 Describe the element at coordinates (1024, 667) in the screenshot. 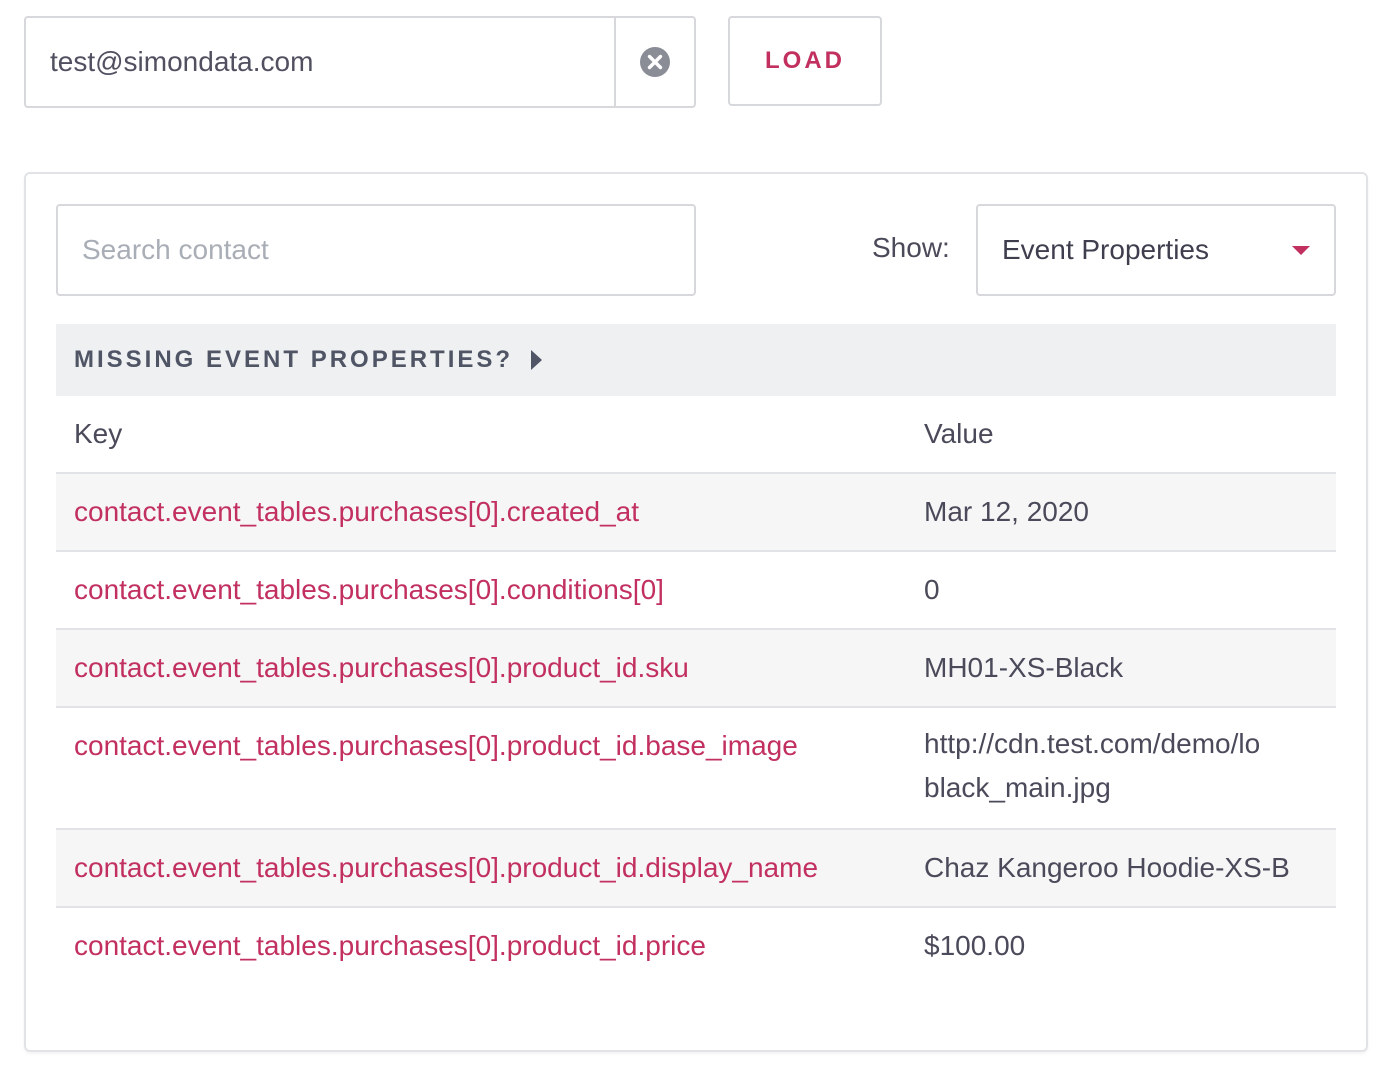

I see `row-value: MH01-XS-Black` at that location.